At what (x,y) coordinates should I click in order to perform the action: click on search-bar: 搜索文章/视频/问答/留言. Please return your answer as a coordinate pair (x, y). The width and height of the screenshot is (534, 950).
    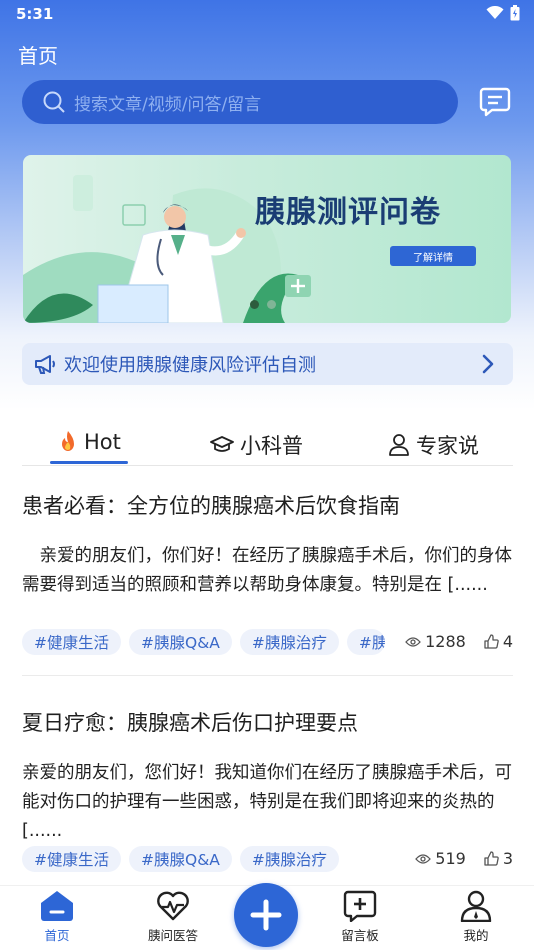
    Looking at the image, I should click on (240, 102).